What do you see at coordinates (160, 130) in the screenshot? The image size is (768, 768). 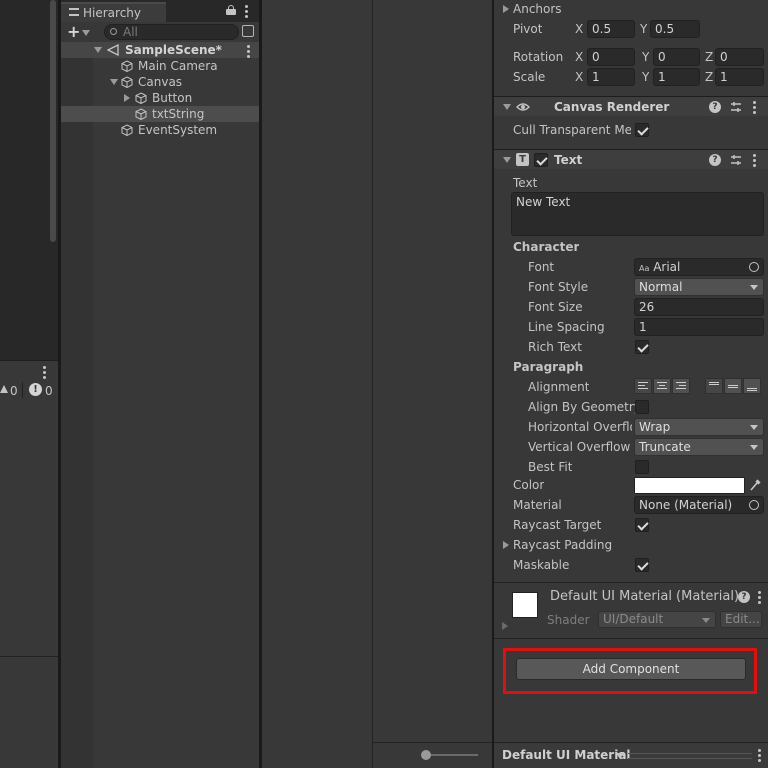 I see `hierarchy-item: EventSystem` at bounding box center [160, 130].